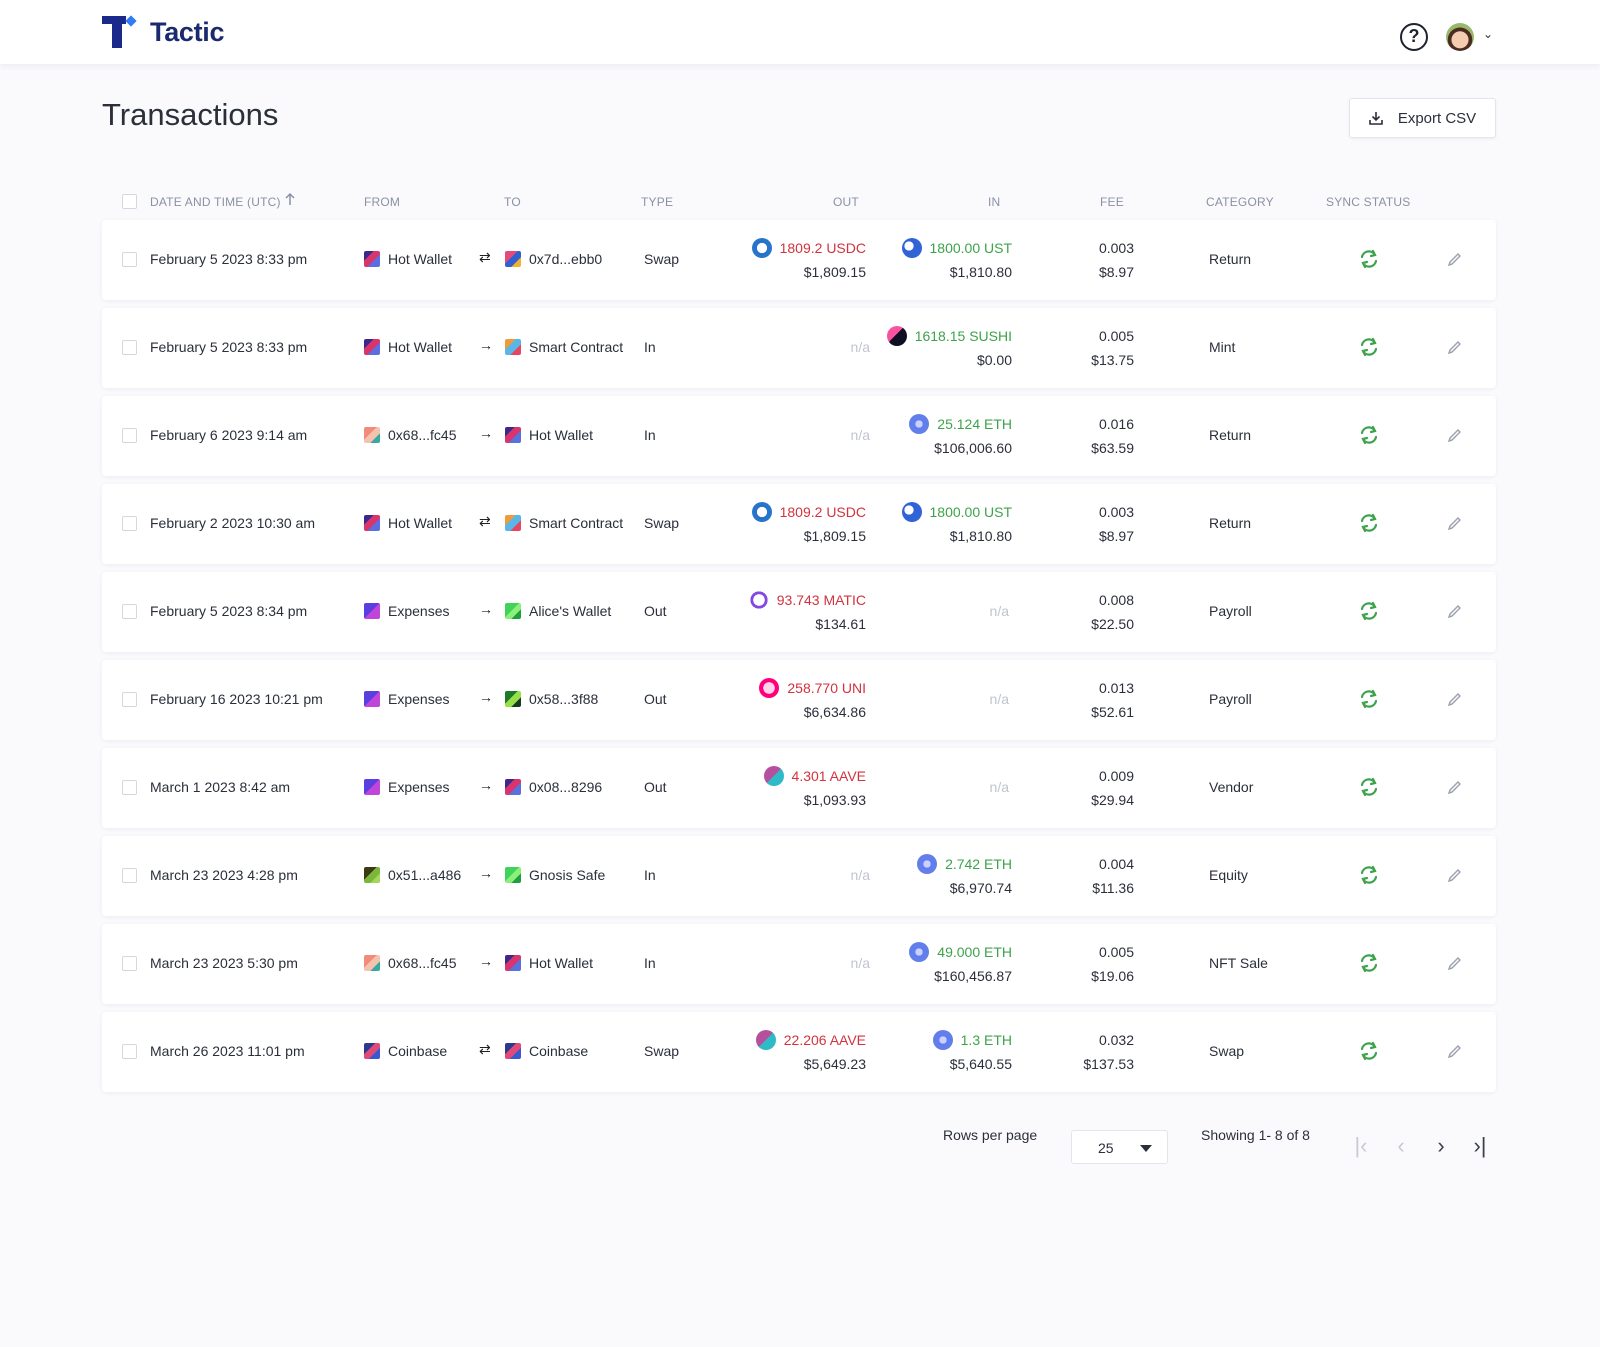 The image size is (1600, 1347). What do you see at coordinates (129, 201) in the screenshot?
I see `select-all-checkbox` at bounding box center [129, 201].